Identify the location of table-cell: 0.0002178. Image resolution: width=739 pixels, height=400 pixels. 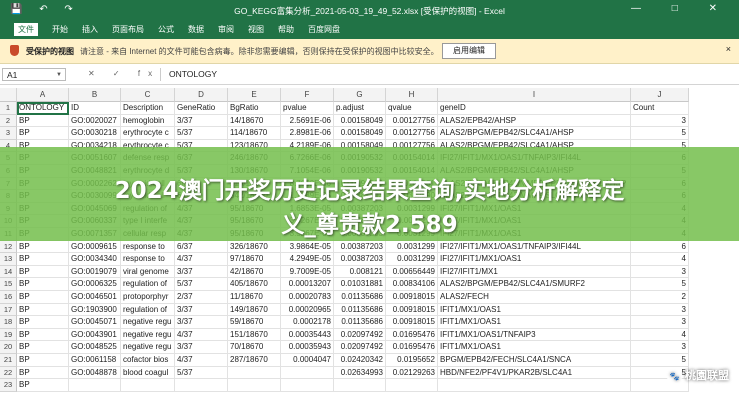
(307, 322).